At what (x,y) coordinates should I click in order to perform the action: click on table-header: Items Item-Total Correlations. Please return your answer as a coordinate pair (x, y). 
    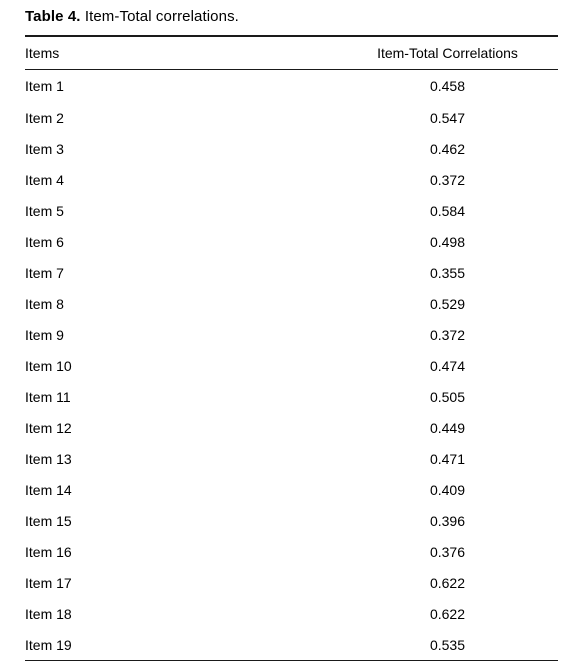
    Looking at the image, I should click on (291, 52).